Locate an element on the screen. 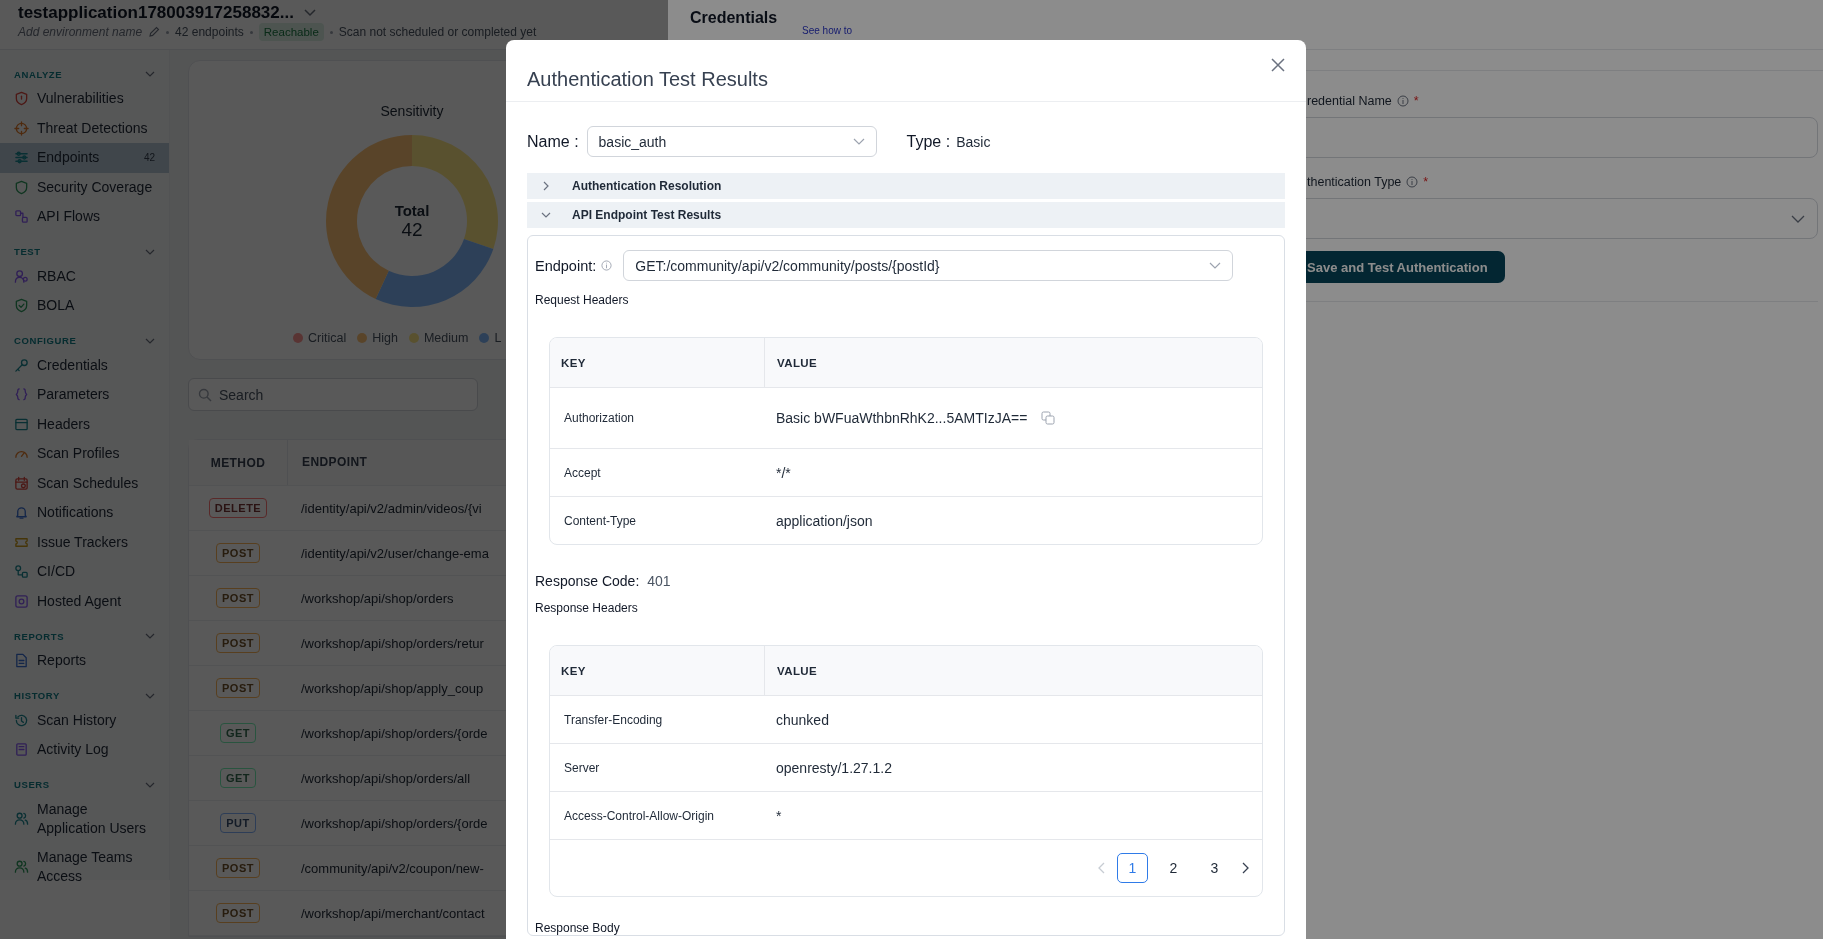  section-title: Request Headers is located at coordinates (582, 300).